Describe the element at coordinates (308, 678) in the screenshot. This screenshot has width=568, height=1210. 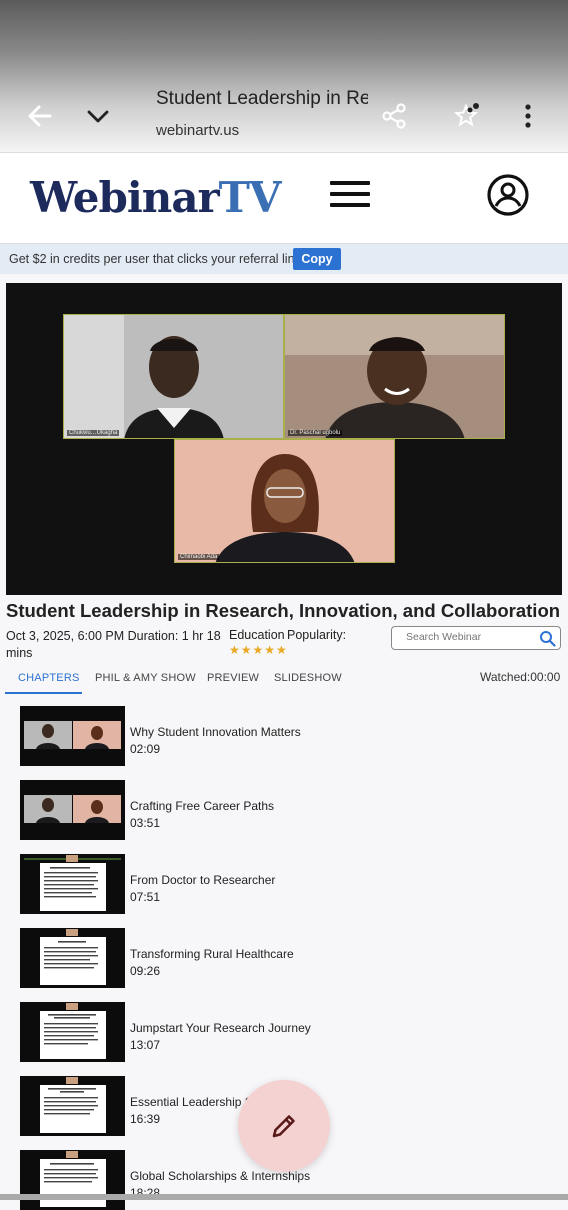
I see `tab-slideshow: SLIDESHOW` at that location.